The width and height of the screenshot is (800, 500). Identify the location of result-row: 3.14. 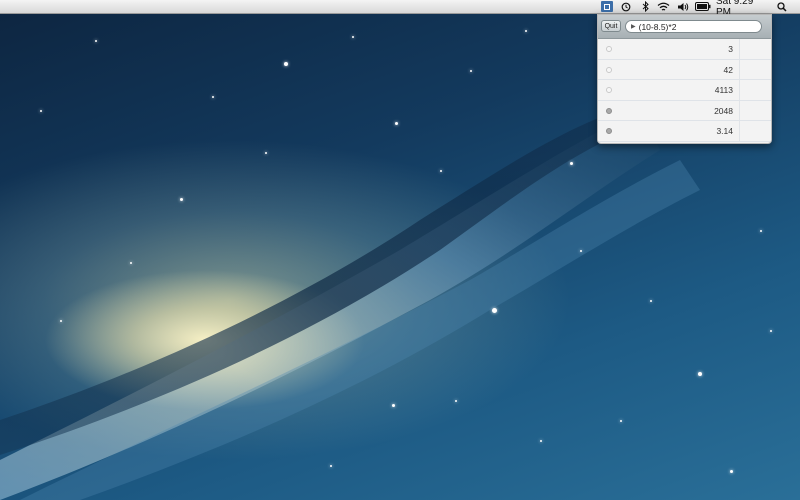
(684, 131).